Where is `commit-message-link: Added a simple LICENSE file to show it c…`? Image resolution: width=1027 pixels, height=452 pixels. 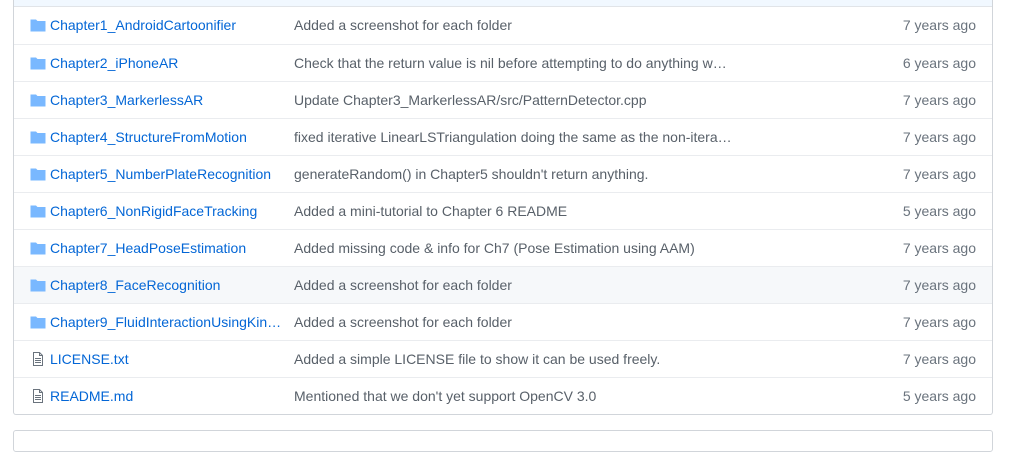 commit-message-link: Added a simple LICENSE file to show it c… is located at coordinates (514, 359).